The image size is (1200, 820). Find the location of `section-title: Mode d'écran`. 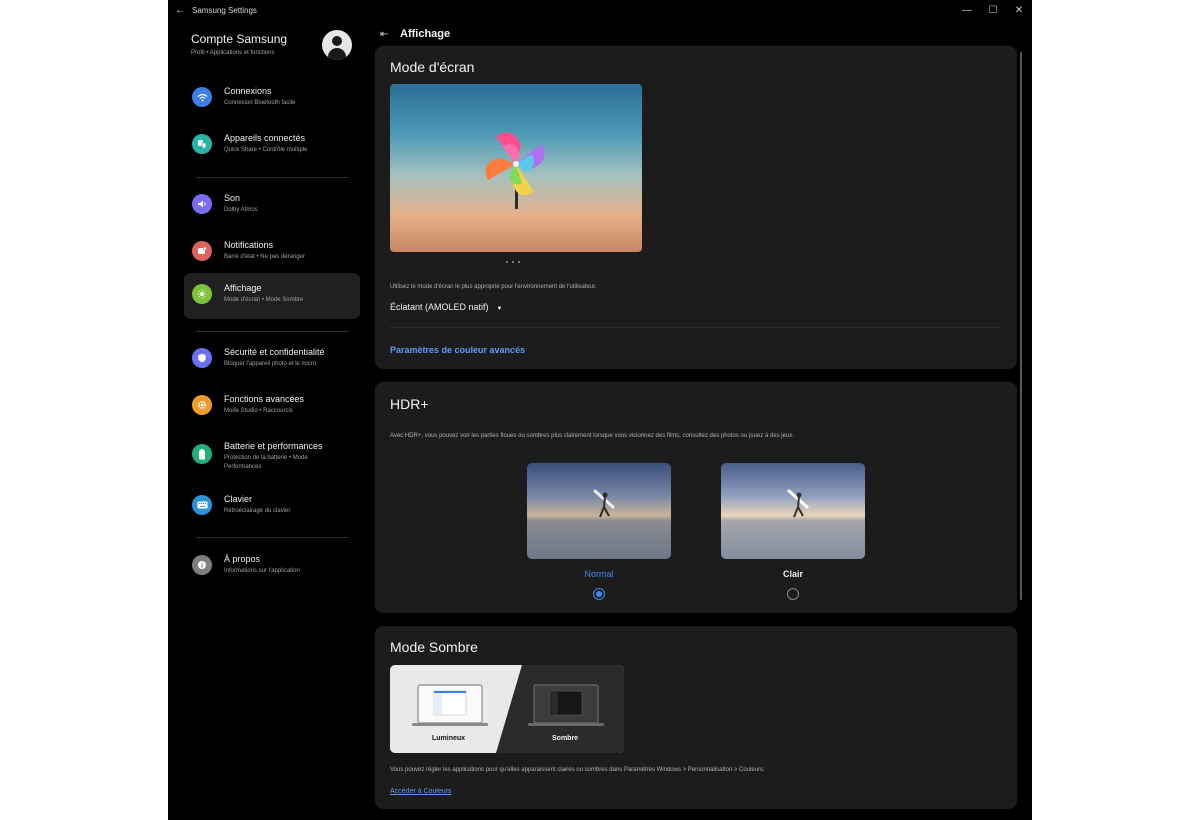

section-title: Mode d'écran is located at coordinates (432, 67).